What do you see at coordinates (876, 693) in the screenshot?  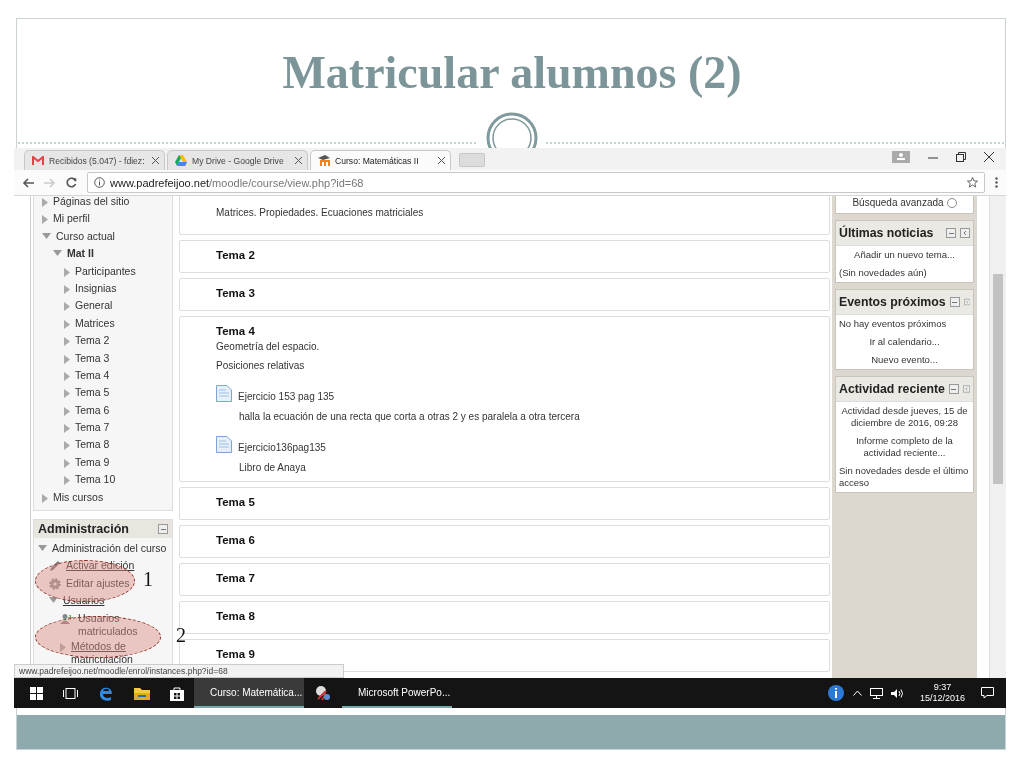 I see `network-icon` at bounding box center [876, 693].